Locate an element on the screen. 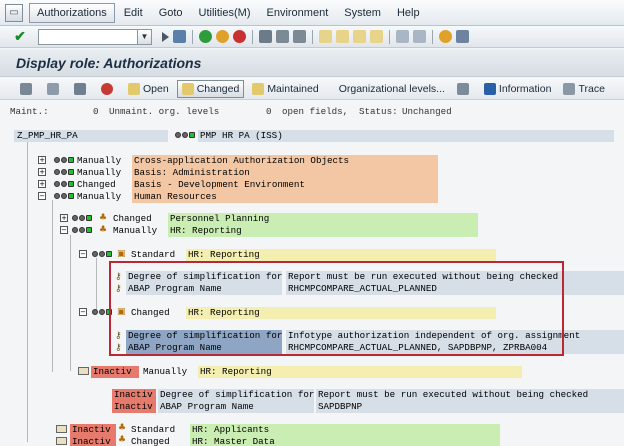 This screenshot has width=624, height=446. last-page-icon is located at coordinates (376, 36).